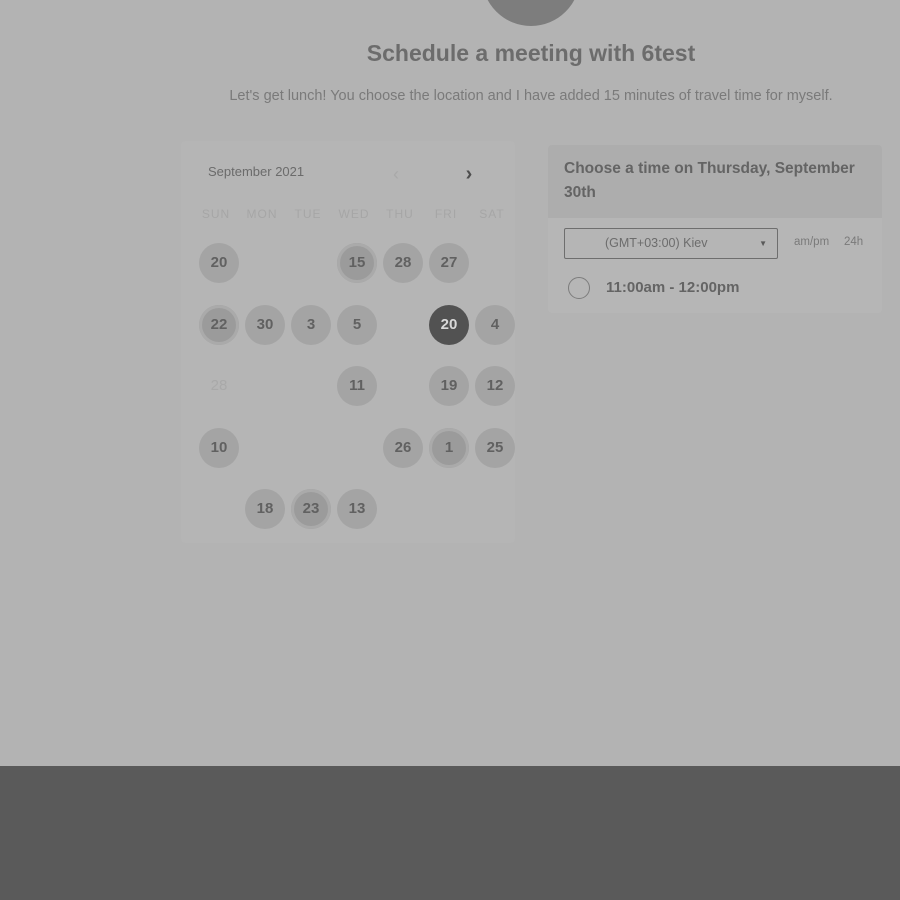  Describe the element at coordinates (403, 448) in the screenshot. I see `calendar-day: 26` at that location.